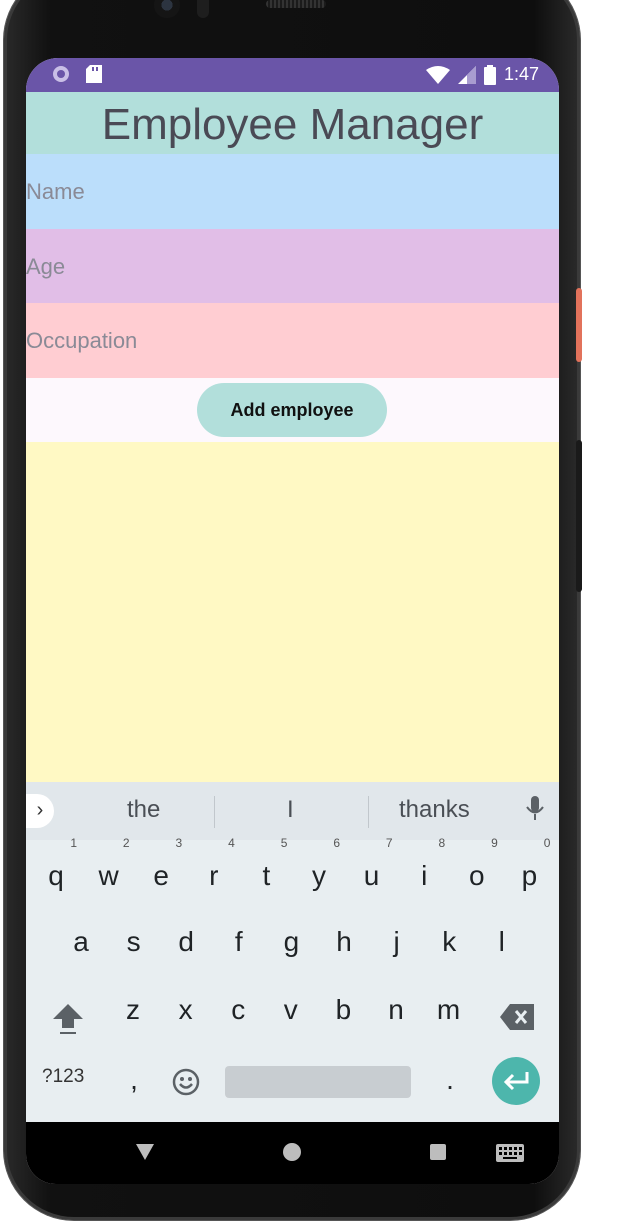 The image size is (633, 1222). I want to click on key-f: f, so click(239, 942).